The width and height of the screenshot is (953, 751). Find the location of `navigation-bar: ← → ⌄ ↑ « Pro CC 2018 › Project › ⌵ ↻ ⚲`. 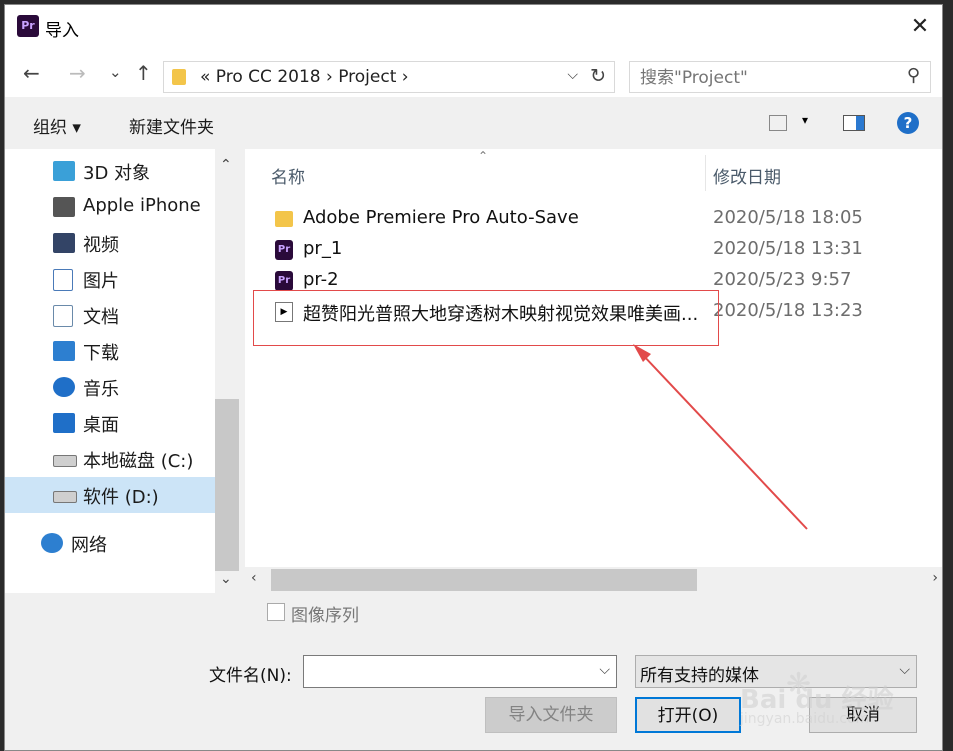

navigation-bar: ← → ⌄ ↑ « Pro CC 2018 › Project › ⌵ ↻ ⚲ is located at coordinates (473, 73).